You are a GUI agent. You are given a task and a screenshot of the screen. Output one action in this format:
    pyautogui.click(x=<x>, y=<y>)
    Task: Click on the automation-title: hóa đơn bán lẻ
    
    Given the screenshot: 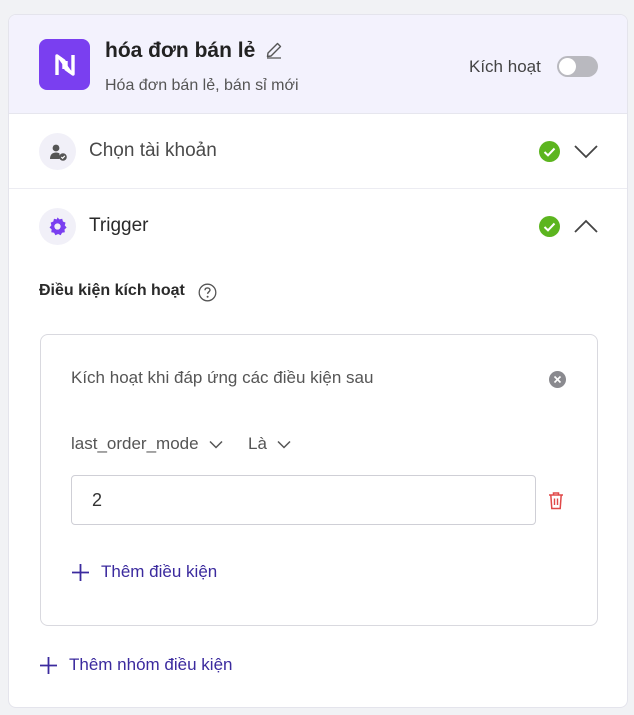 What is the action you would take?
    pyautogui.click(x=180, y=50)
    